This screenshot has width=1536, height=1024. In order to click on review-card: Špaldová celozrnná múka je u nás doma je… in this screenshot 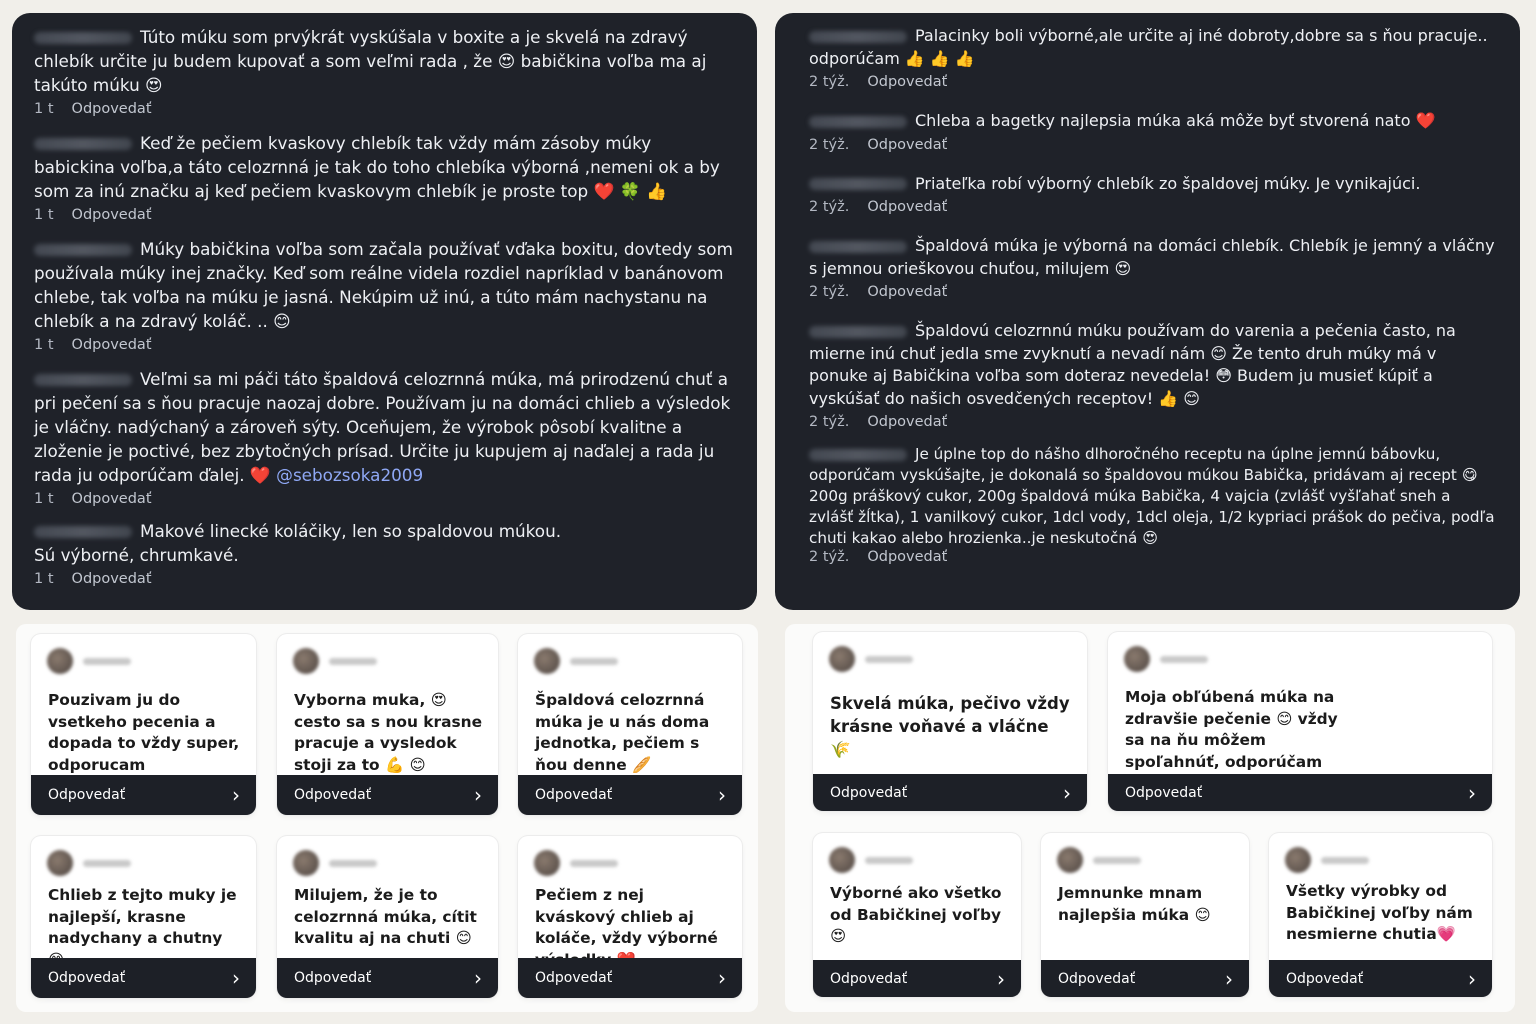, I will do `click(630, 724)`.